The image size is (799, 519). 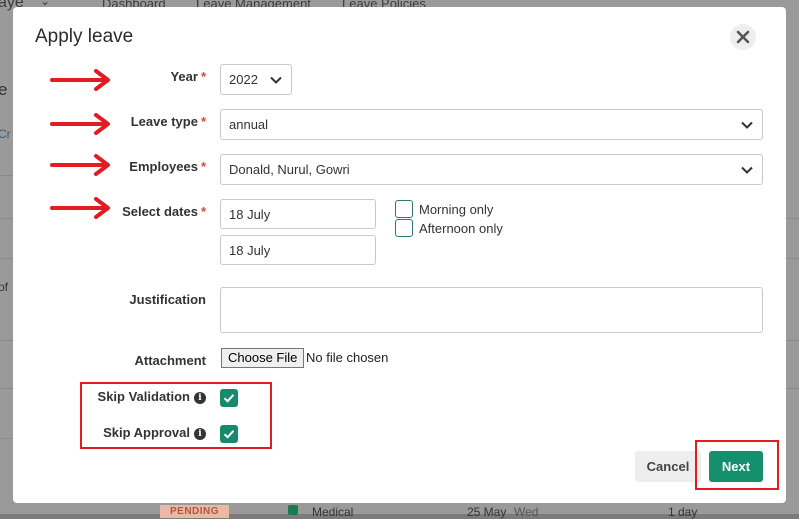 I want to click on justification-label: Justification, so click(x=167, y=299).